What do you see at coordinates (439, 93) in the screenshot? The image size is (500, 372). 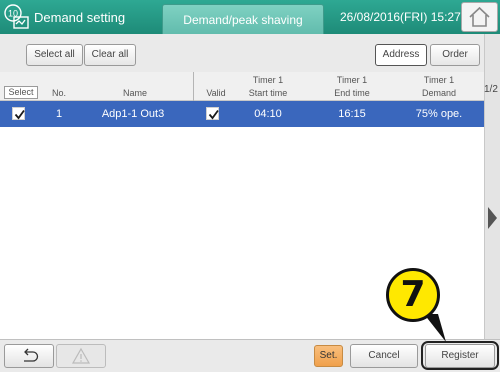 I see `timer1-demand-header: Demand` at bounding box center [439, 93].